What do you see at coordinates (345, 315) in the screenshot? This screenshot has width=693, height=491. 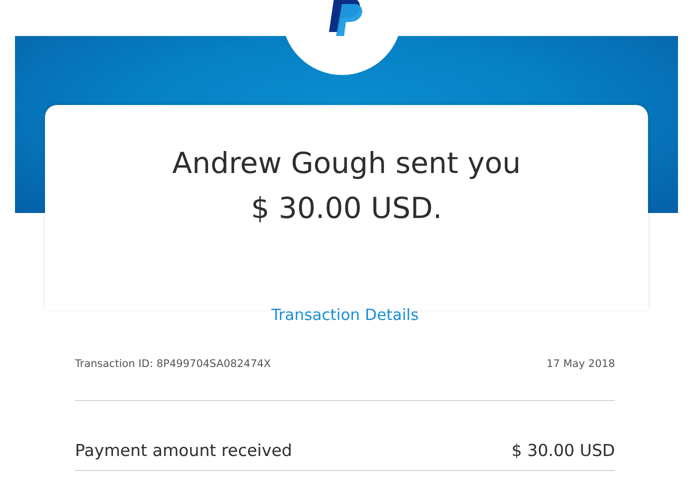 I see `transaction-details-link: Transaction Details` at bounding box center [345, 315].